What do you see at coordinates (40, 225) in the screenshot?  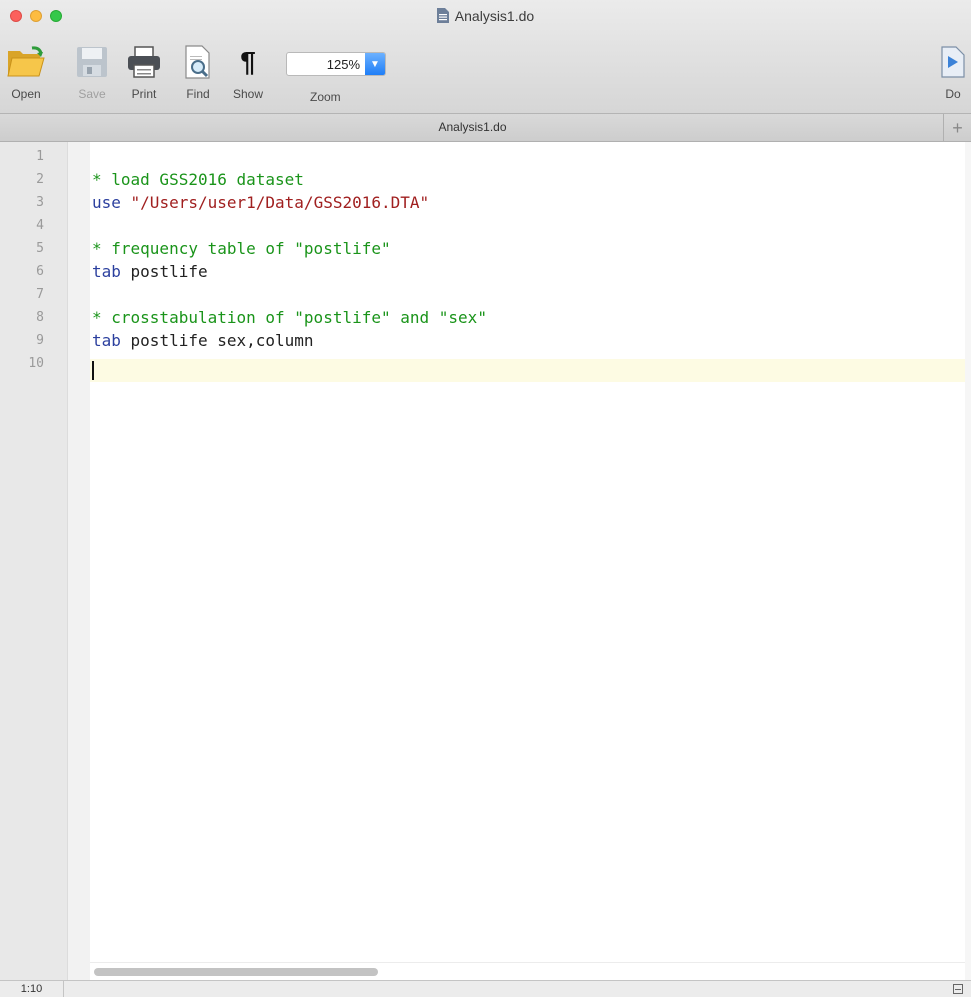 I see `line-number: 4` at bounding box center [40, 225].